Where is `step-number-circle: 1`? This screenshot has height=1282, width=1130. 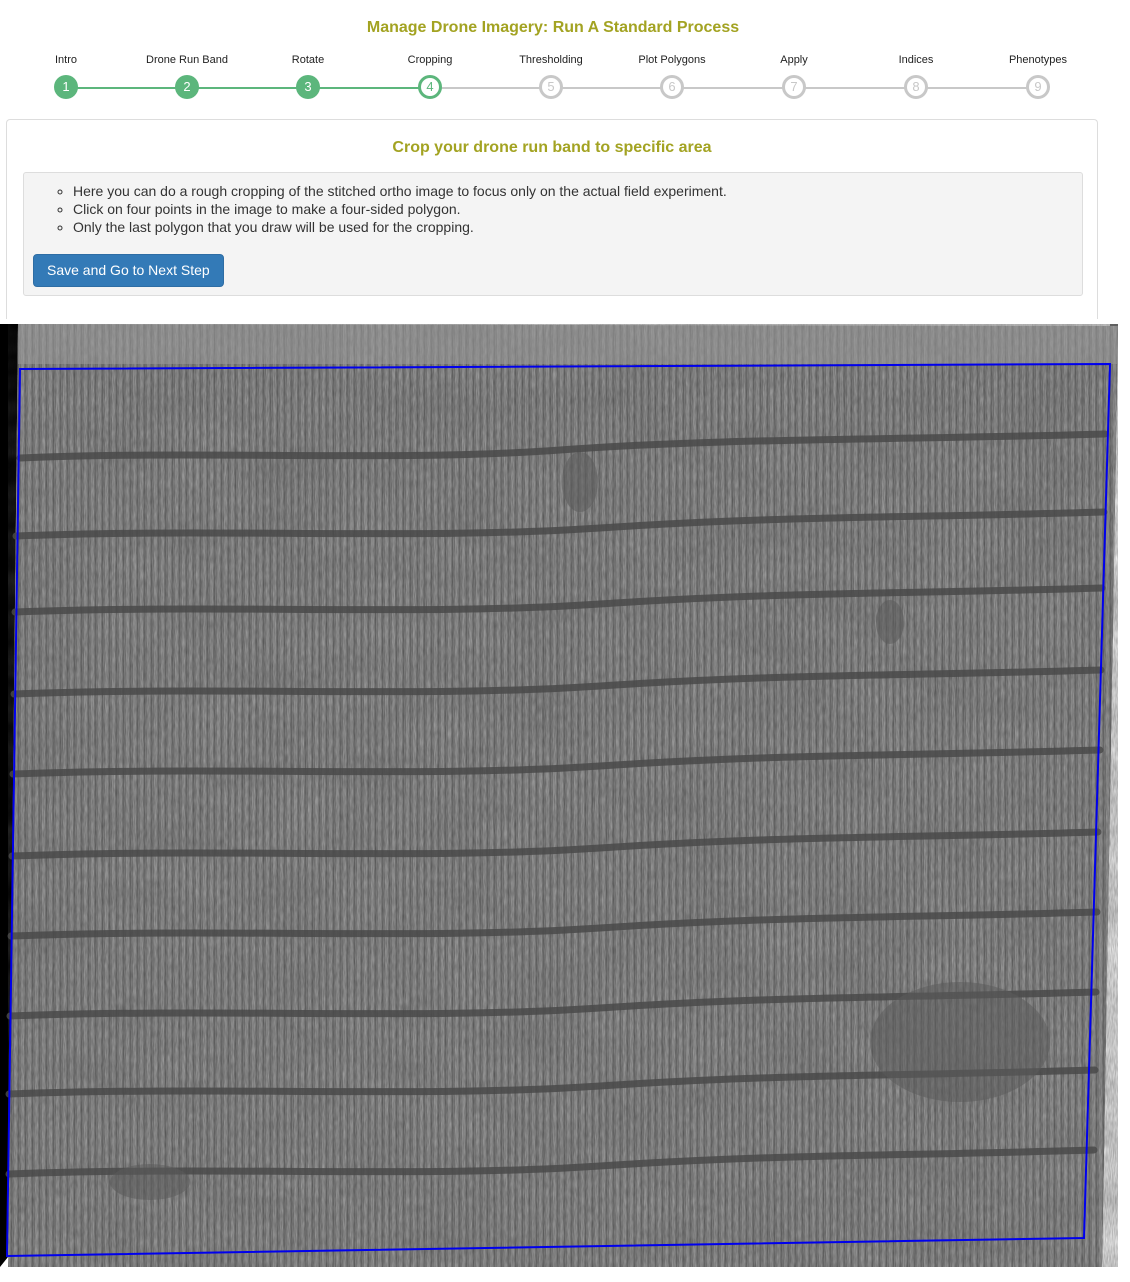 step-number-circle: 1 is located at coordinates (66, 87).